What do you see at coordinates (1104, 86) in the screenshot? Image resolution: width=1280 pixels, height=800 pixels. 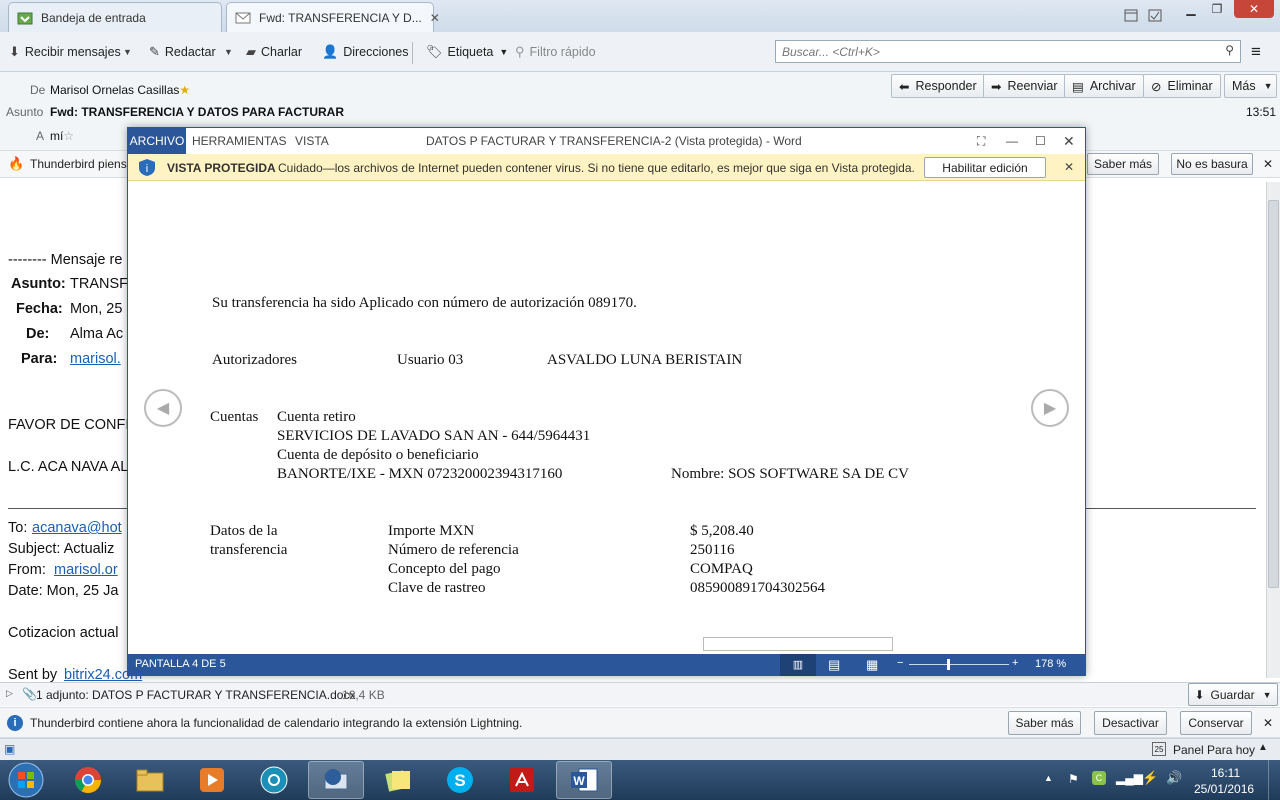 I see `archive-button: ▤ Archivar` at bounding box center [1104, 86].